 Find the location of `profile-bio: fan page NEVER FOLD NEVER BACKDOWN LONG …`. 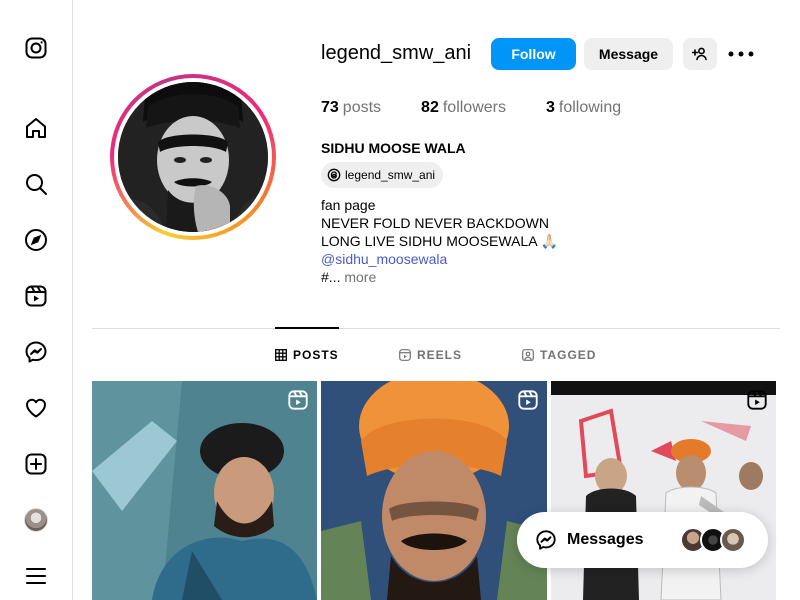

profile-bio: fan page NEVER FOLD NEVER BACKDOWN LONG … is located at coordinates (439, 241).